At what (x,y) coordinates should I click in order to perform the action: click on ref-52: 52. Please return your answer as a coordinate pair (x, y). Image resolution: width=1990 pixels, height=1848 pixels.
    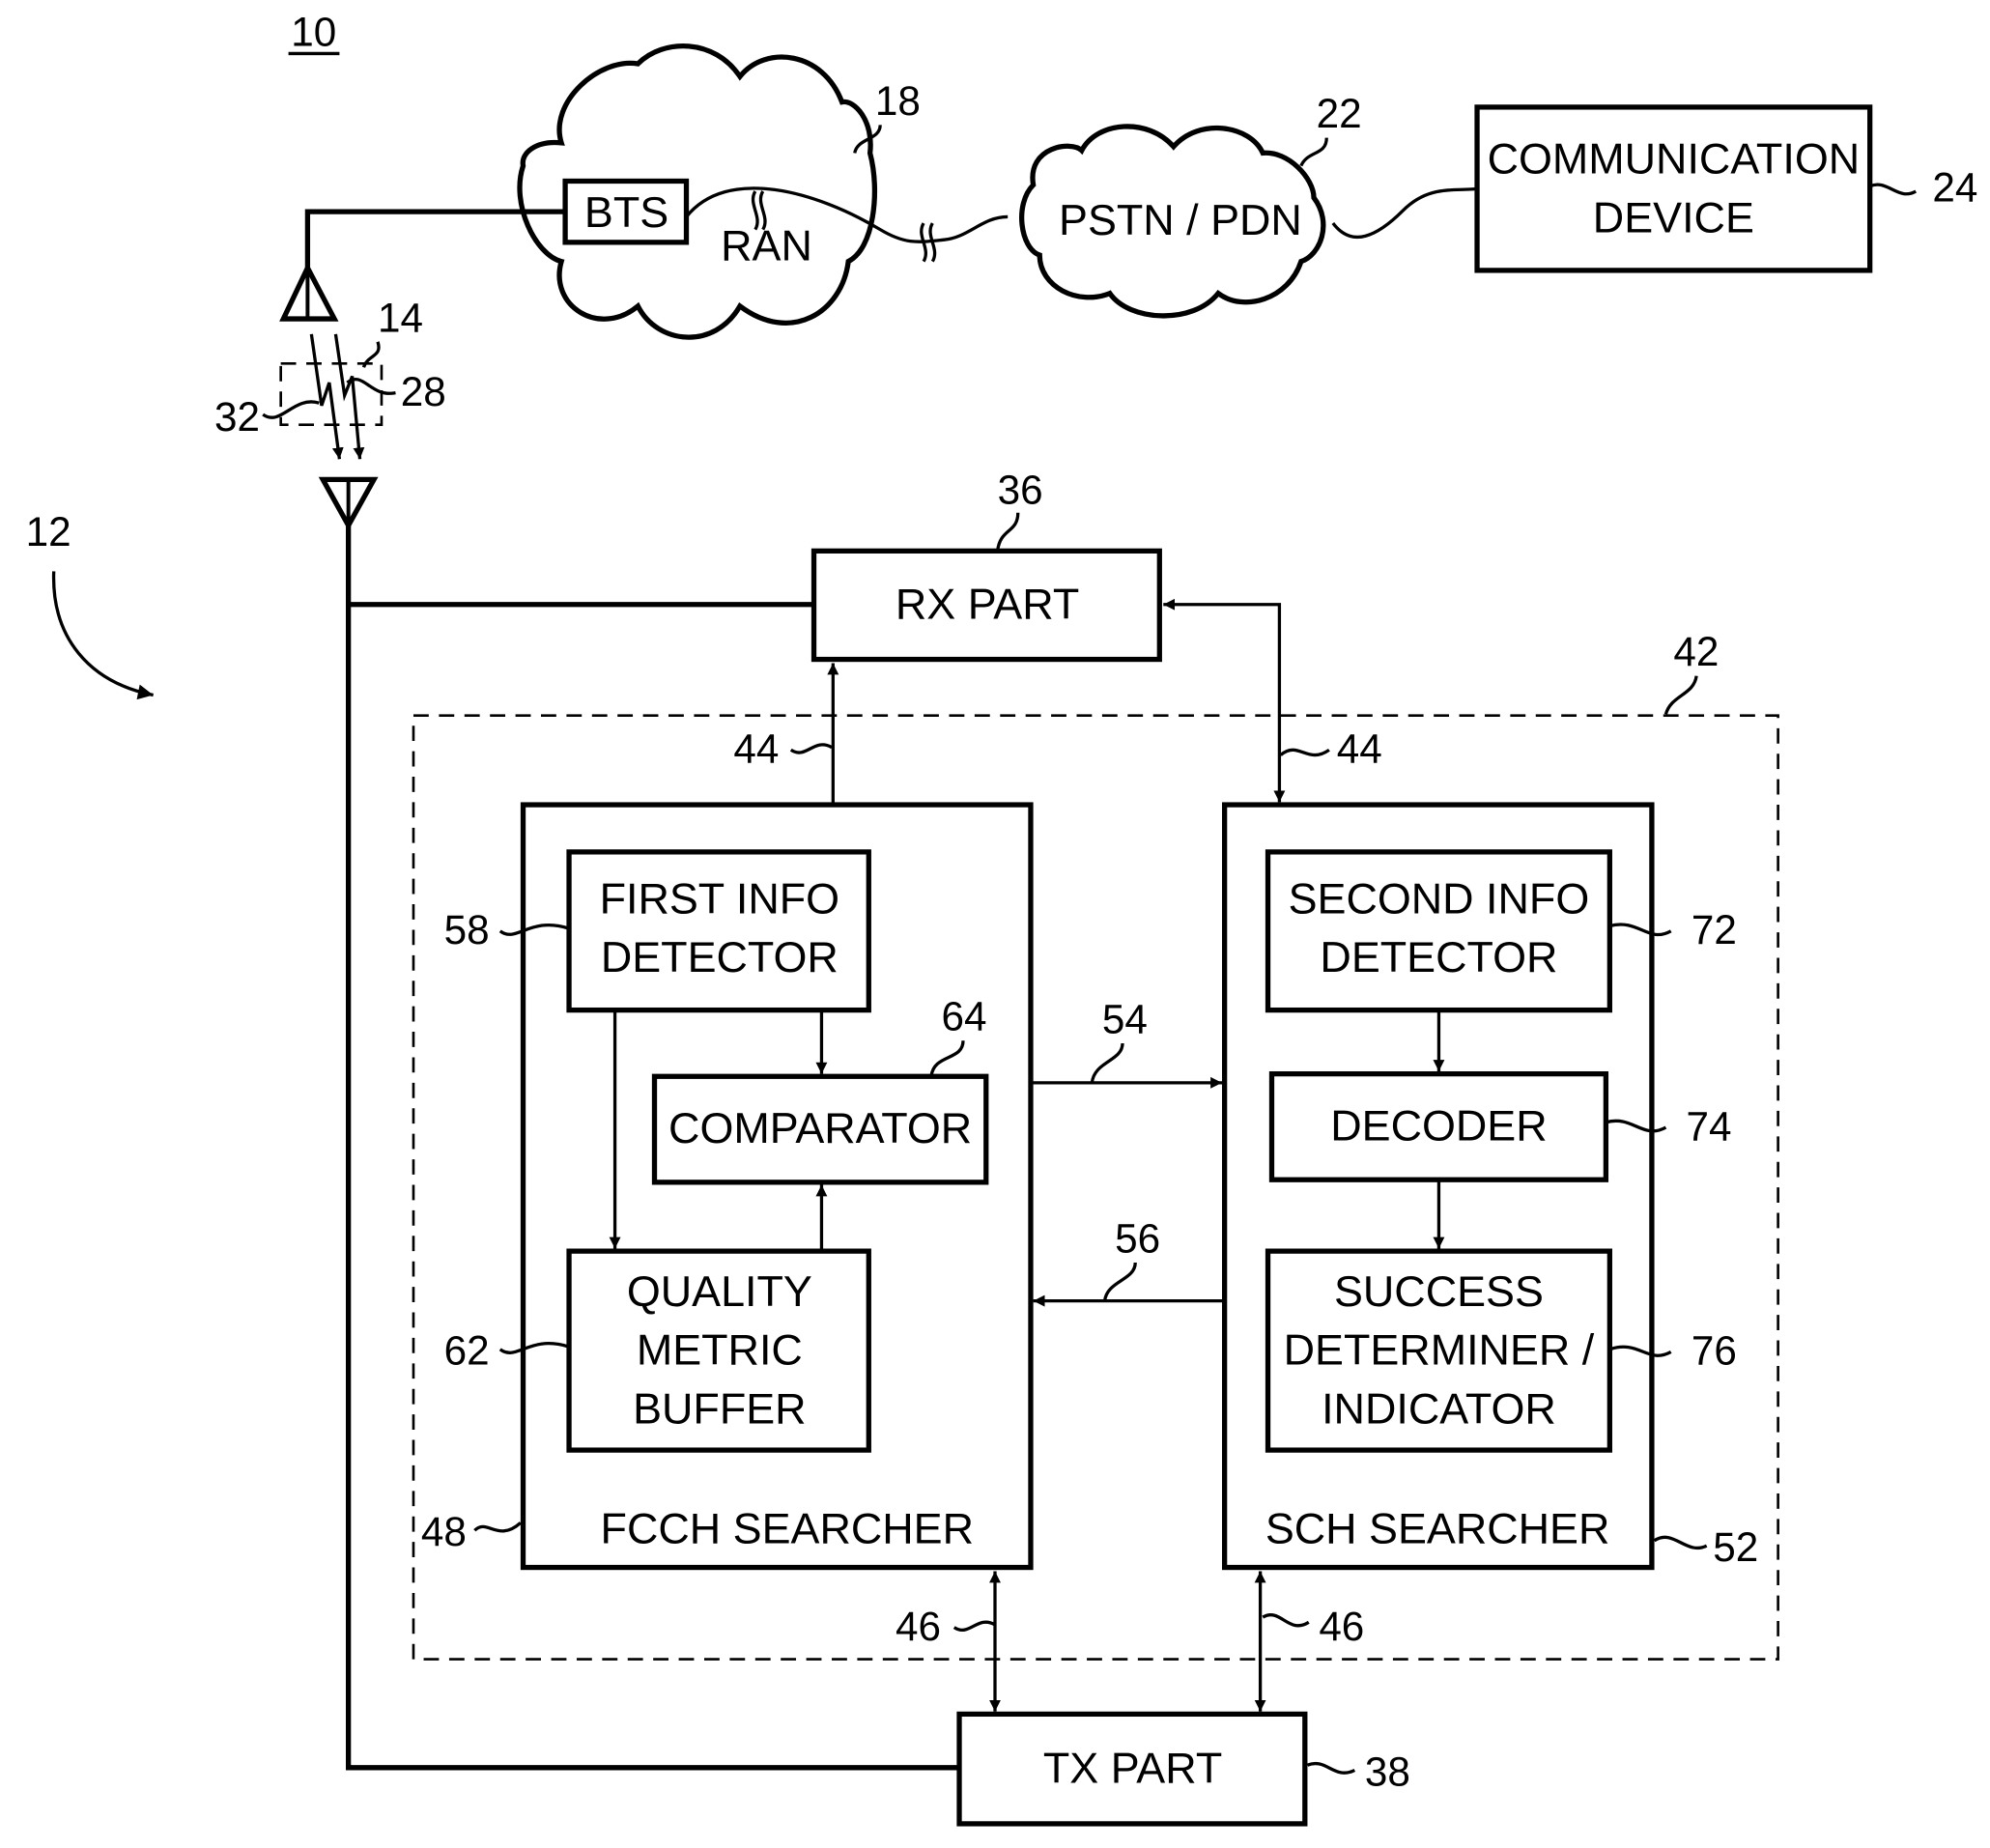
    Looking at the image, I should click on (1735, 1547).